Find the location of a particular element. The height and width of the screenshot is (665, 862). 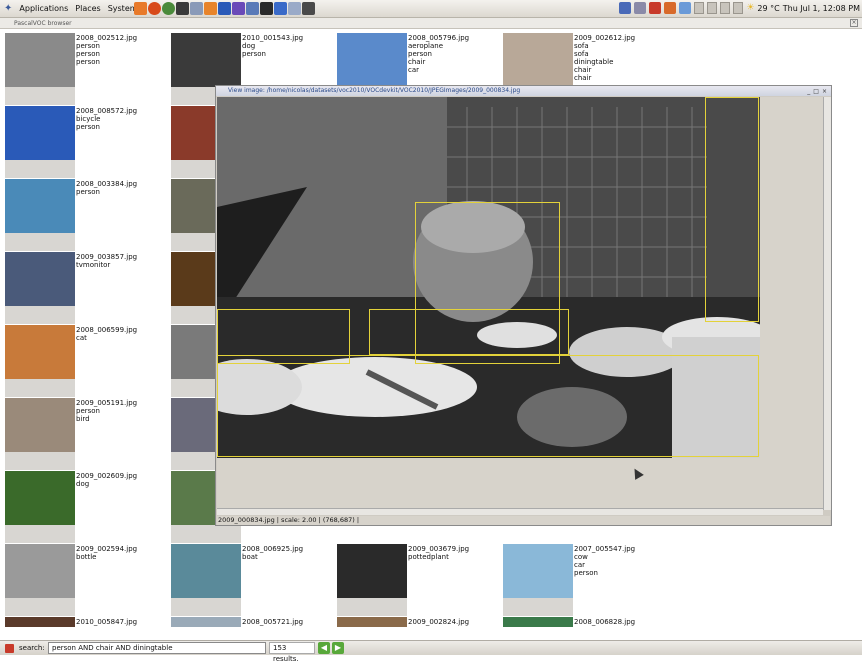

launcher-app4-icon is located at coordinates (266, 8).